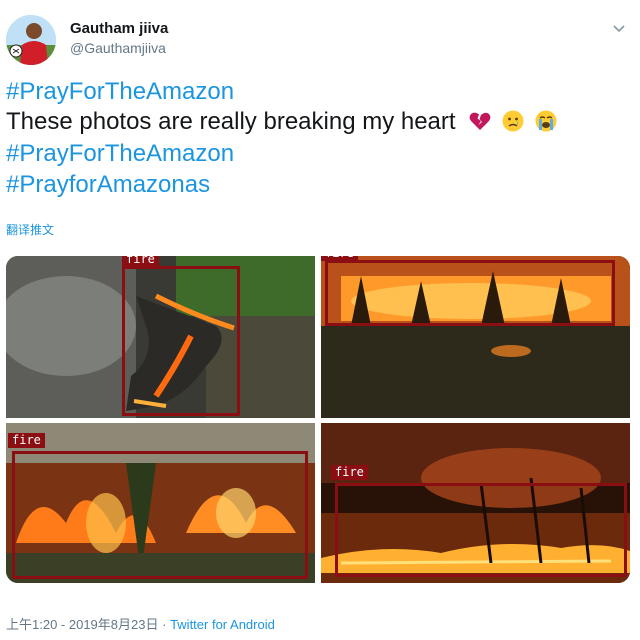 The width and height of the screenshot is (640, 640). I want to click on client-link: Twitter for Android, so click(222, 624).